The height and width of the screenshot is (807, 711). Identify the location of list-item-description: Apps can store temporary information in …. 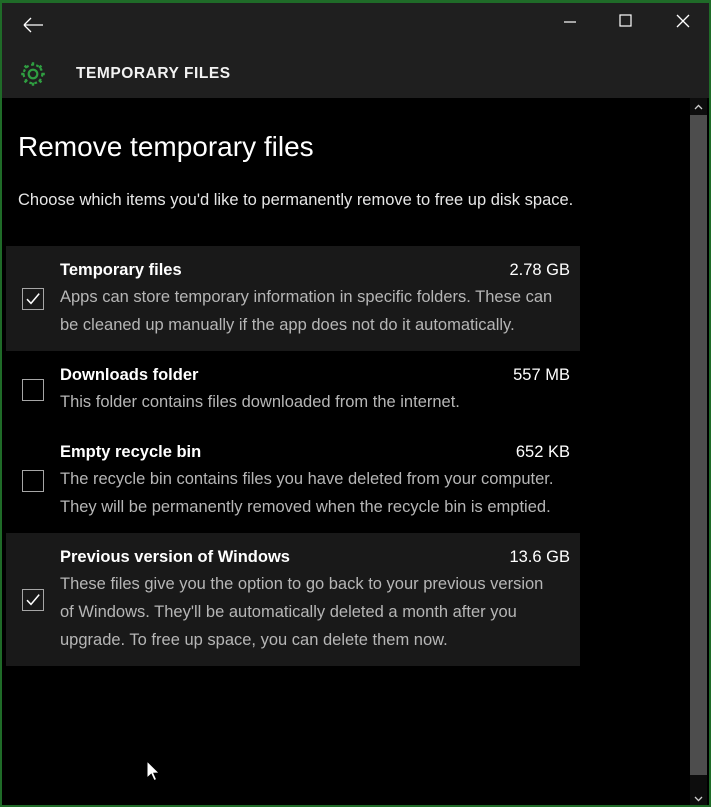
(306, 311).